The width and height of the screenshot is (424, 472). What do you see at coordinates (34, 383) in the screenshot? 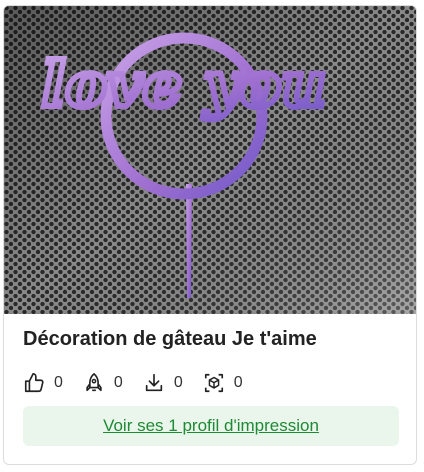
I see `thumbs-up-icon` at bounding box center [34, 383].